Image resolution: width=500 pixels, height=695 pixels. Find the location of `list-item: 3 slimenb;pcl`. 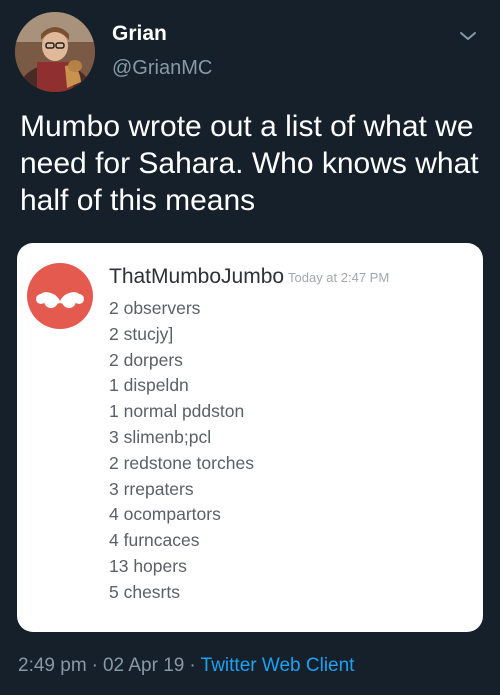

list-item: 3 slimenb;pcl is located at coordinates (160, 436).